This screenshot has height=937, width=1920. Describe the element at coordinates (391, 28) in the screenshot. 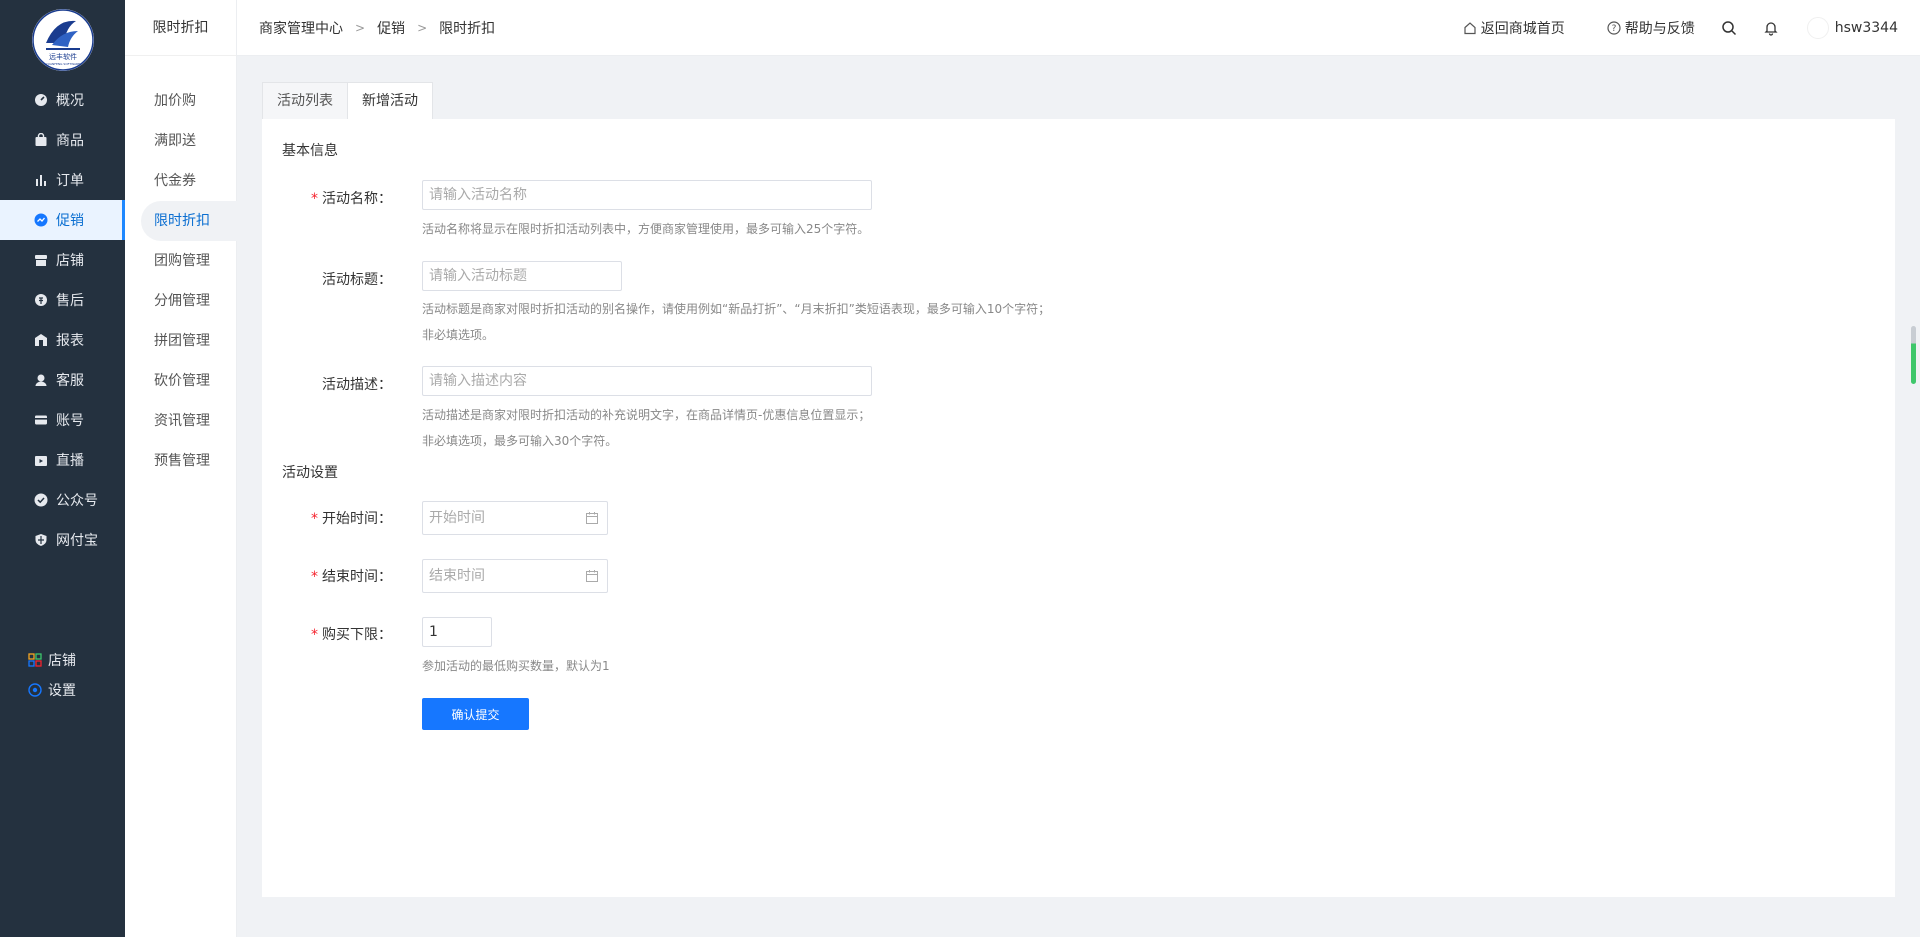

I see `breadcrumb-item: 促销` at that location.